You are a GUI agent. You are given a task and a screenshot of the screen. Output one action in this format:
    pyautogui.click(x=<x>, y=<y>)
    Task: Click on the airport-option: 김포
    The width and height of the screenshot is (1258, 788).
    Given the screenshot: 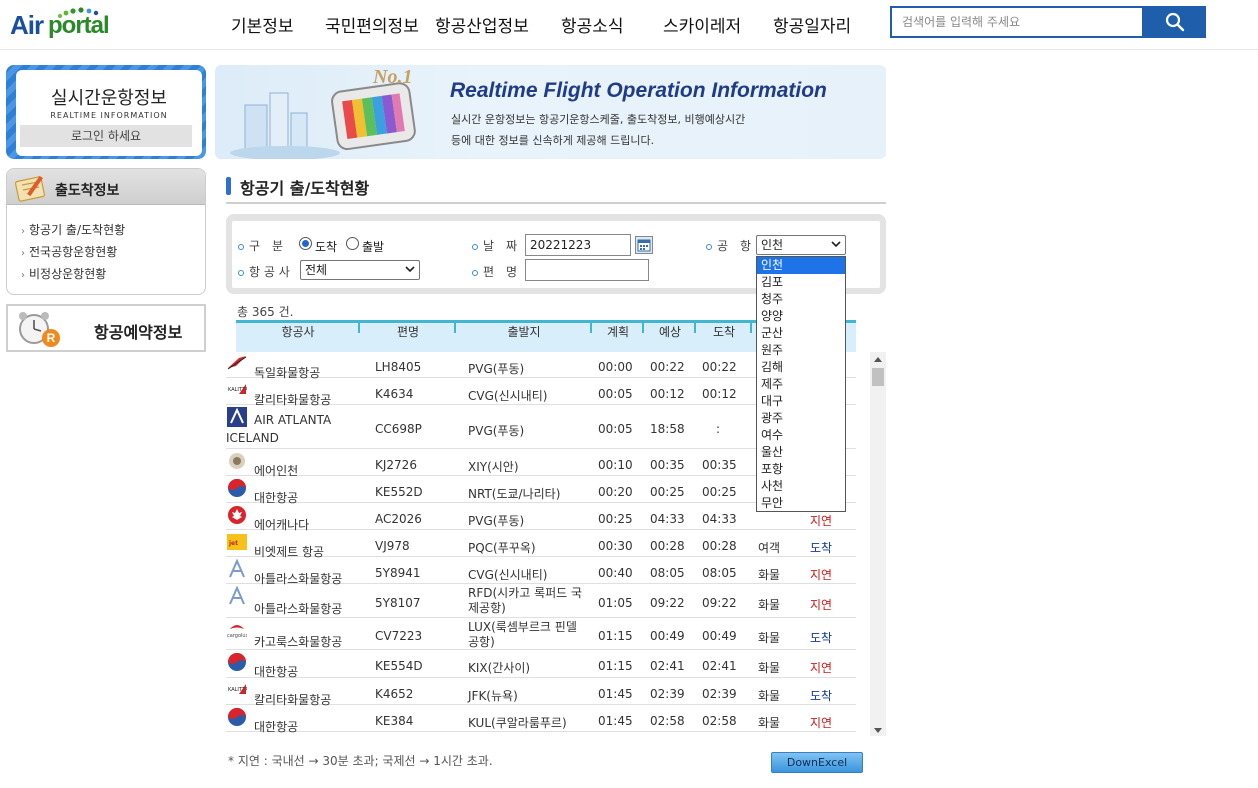 What is the action you would take?
    pyautogui.click(x=801, y=282)
    